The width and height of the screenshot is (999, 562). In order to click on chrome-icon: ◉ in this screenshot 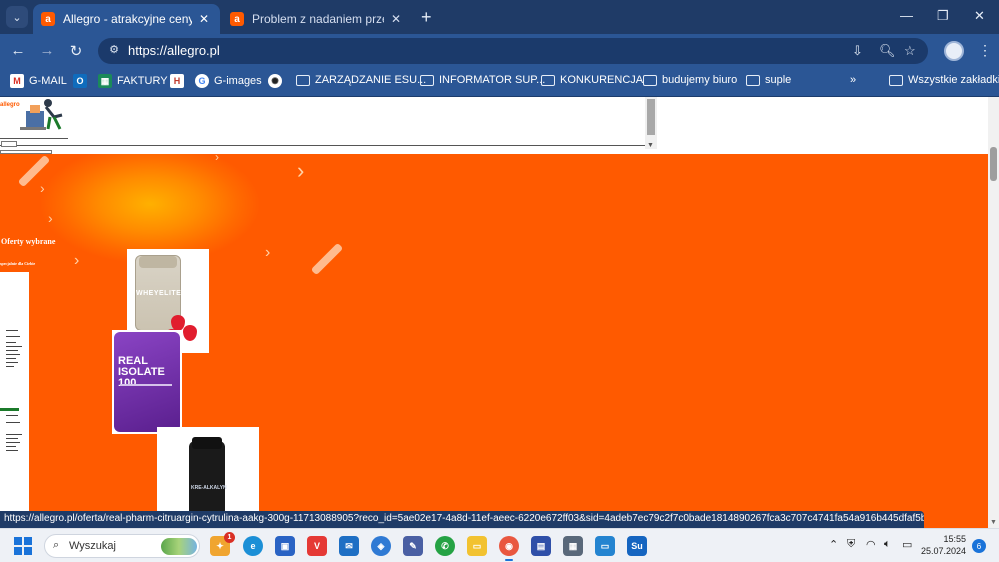, I will do `click(509, 548)`.